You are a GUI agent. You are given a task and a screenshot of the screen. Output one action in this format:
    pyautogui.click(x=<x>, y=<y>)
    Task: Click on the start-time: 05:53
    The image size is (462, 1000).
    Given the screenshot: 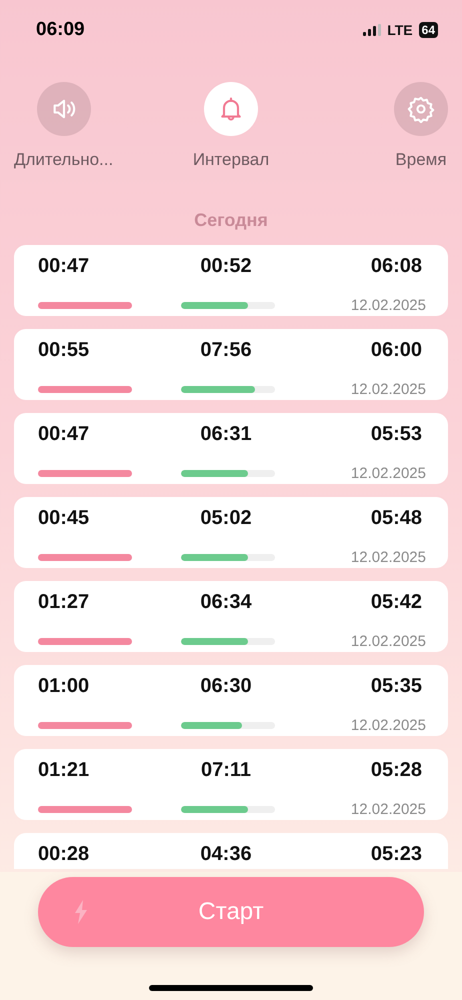 What is the action you would take?
    pyautogui.click(x=396, y=435)
    